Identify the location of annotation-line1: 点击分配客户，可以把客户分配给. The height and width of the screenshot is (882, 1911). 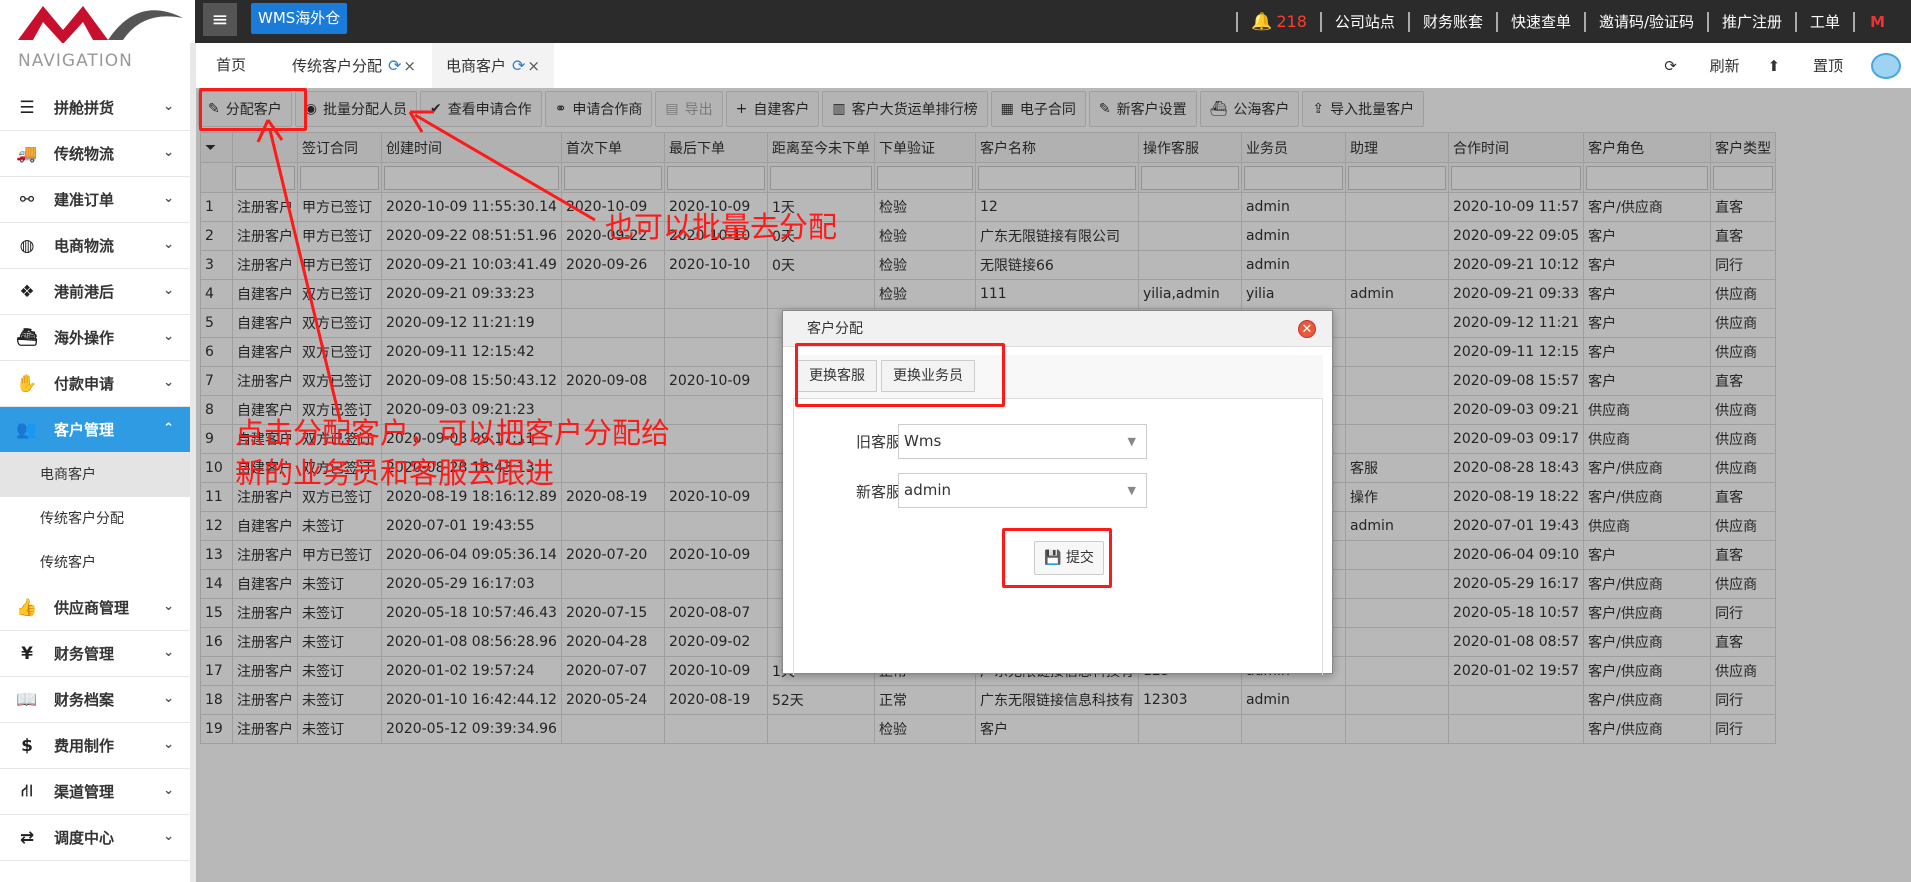
(453, 433).